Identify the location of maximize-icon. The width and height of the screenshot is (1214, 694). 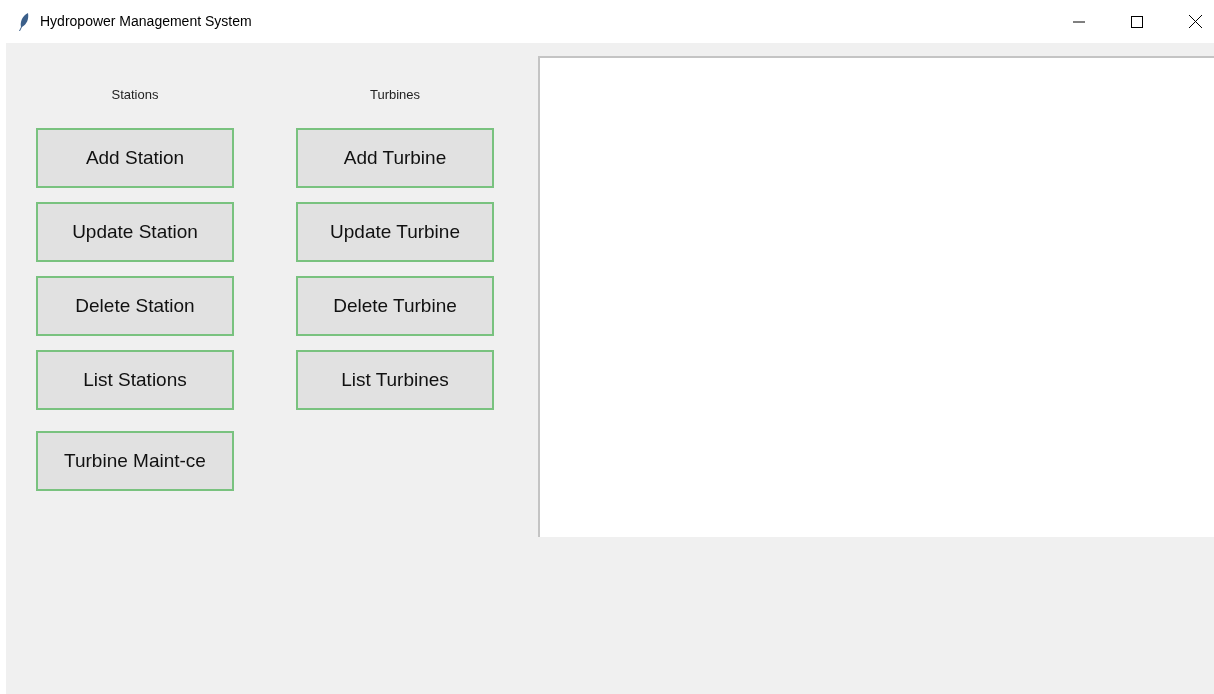
(1137, 21).